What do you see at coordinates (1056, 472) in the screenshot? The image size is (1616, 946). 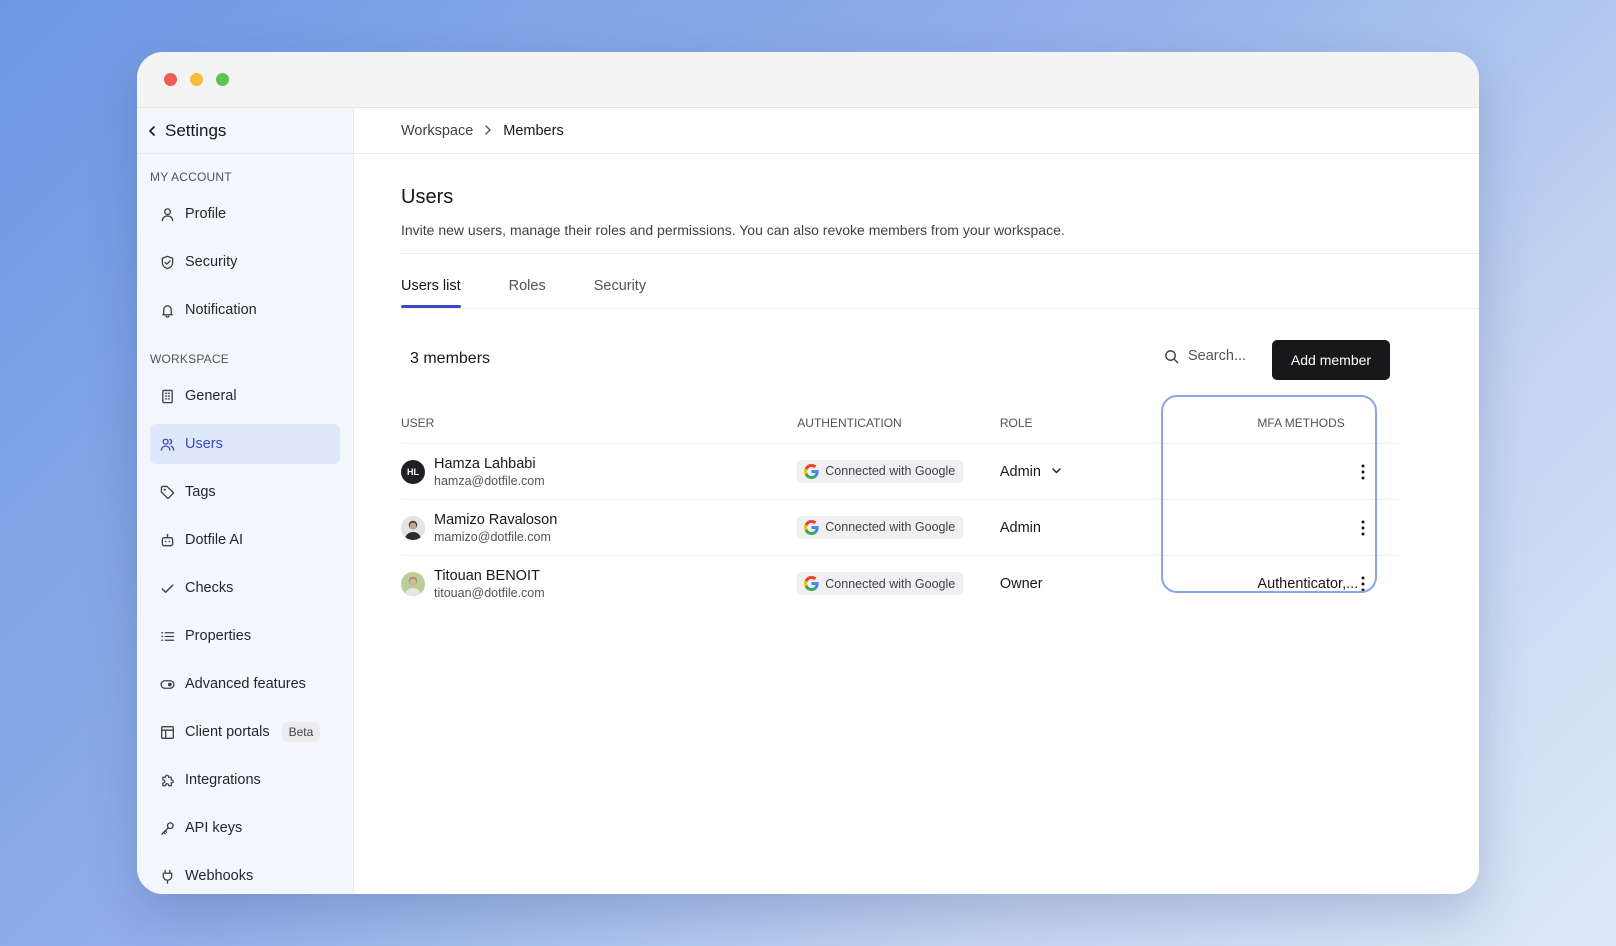 I see `chevron-down-icon` at bounding box center [1056, 472].